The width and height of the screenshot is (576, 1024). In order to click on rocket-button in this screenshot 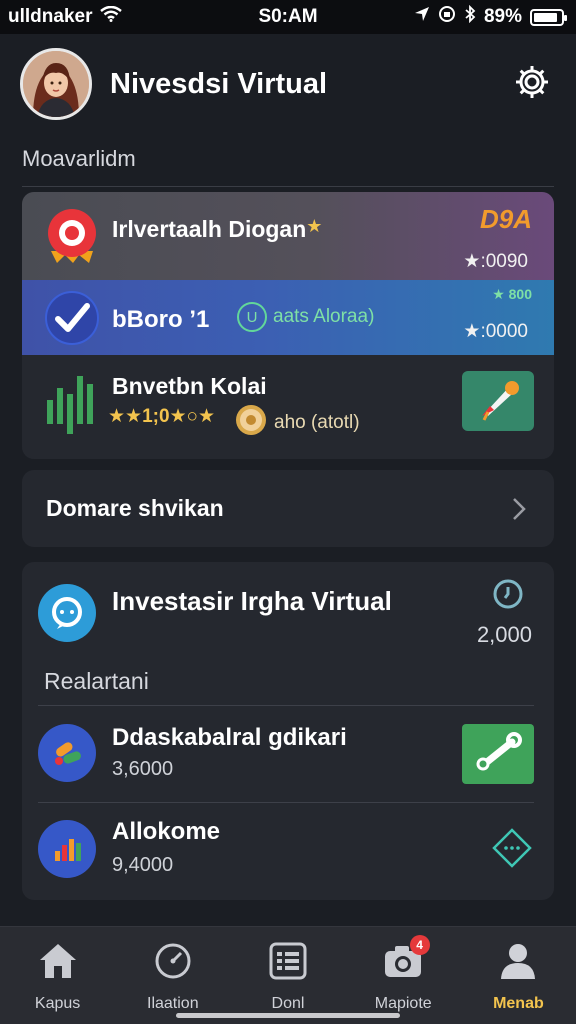, I will do `click(498, 401)`.